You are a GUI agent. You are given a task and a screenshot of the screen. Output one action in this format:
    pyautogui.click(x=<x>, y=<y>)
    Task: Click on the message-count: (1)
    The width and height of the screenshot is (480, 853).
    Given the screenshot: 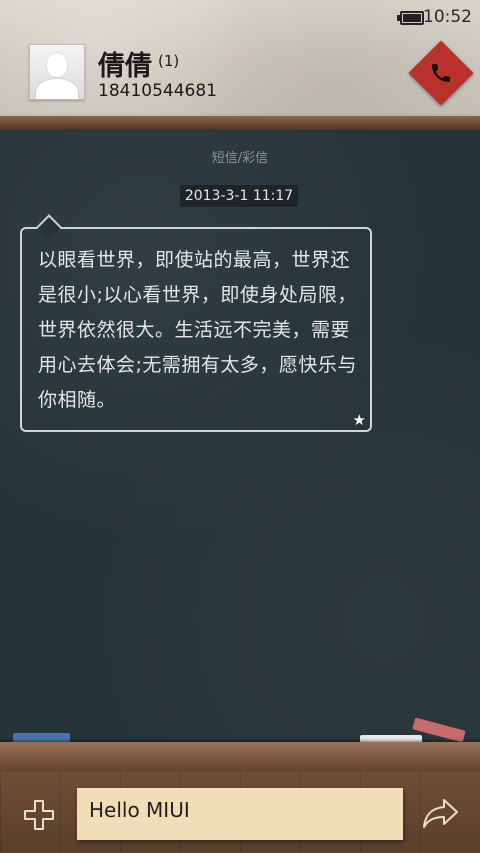 What is the action you would take?
    pyautogui.click(x=169, y=61)
    